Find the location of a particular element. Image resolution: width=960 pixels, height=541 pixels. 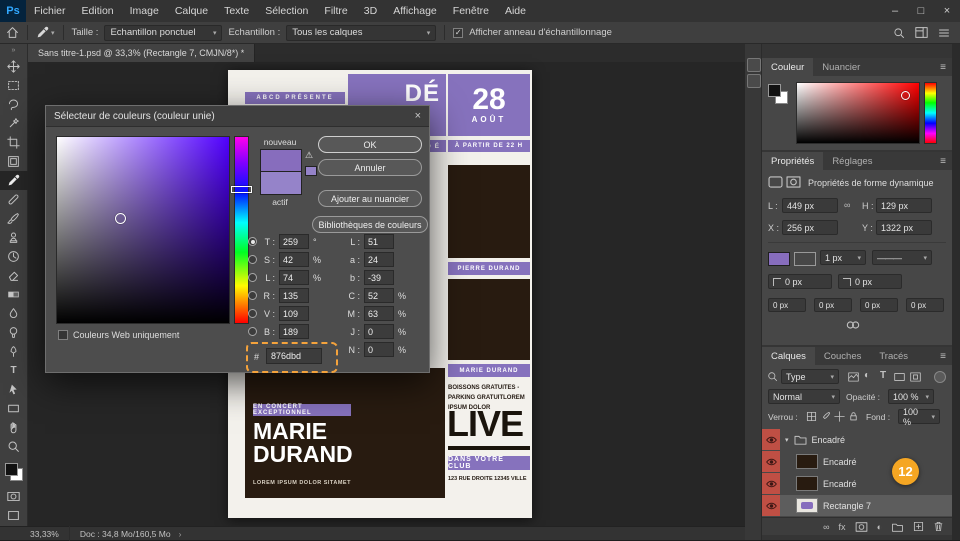

cancel-button: Annuler is located at coordinates (370, 167).